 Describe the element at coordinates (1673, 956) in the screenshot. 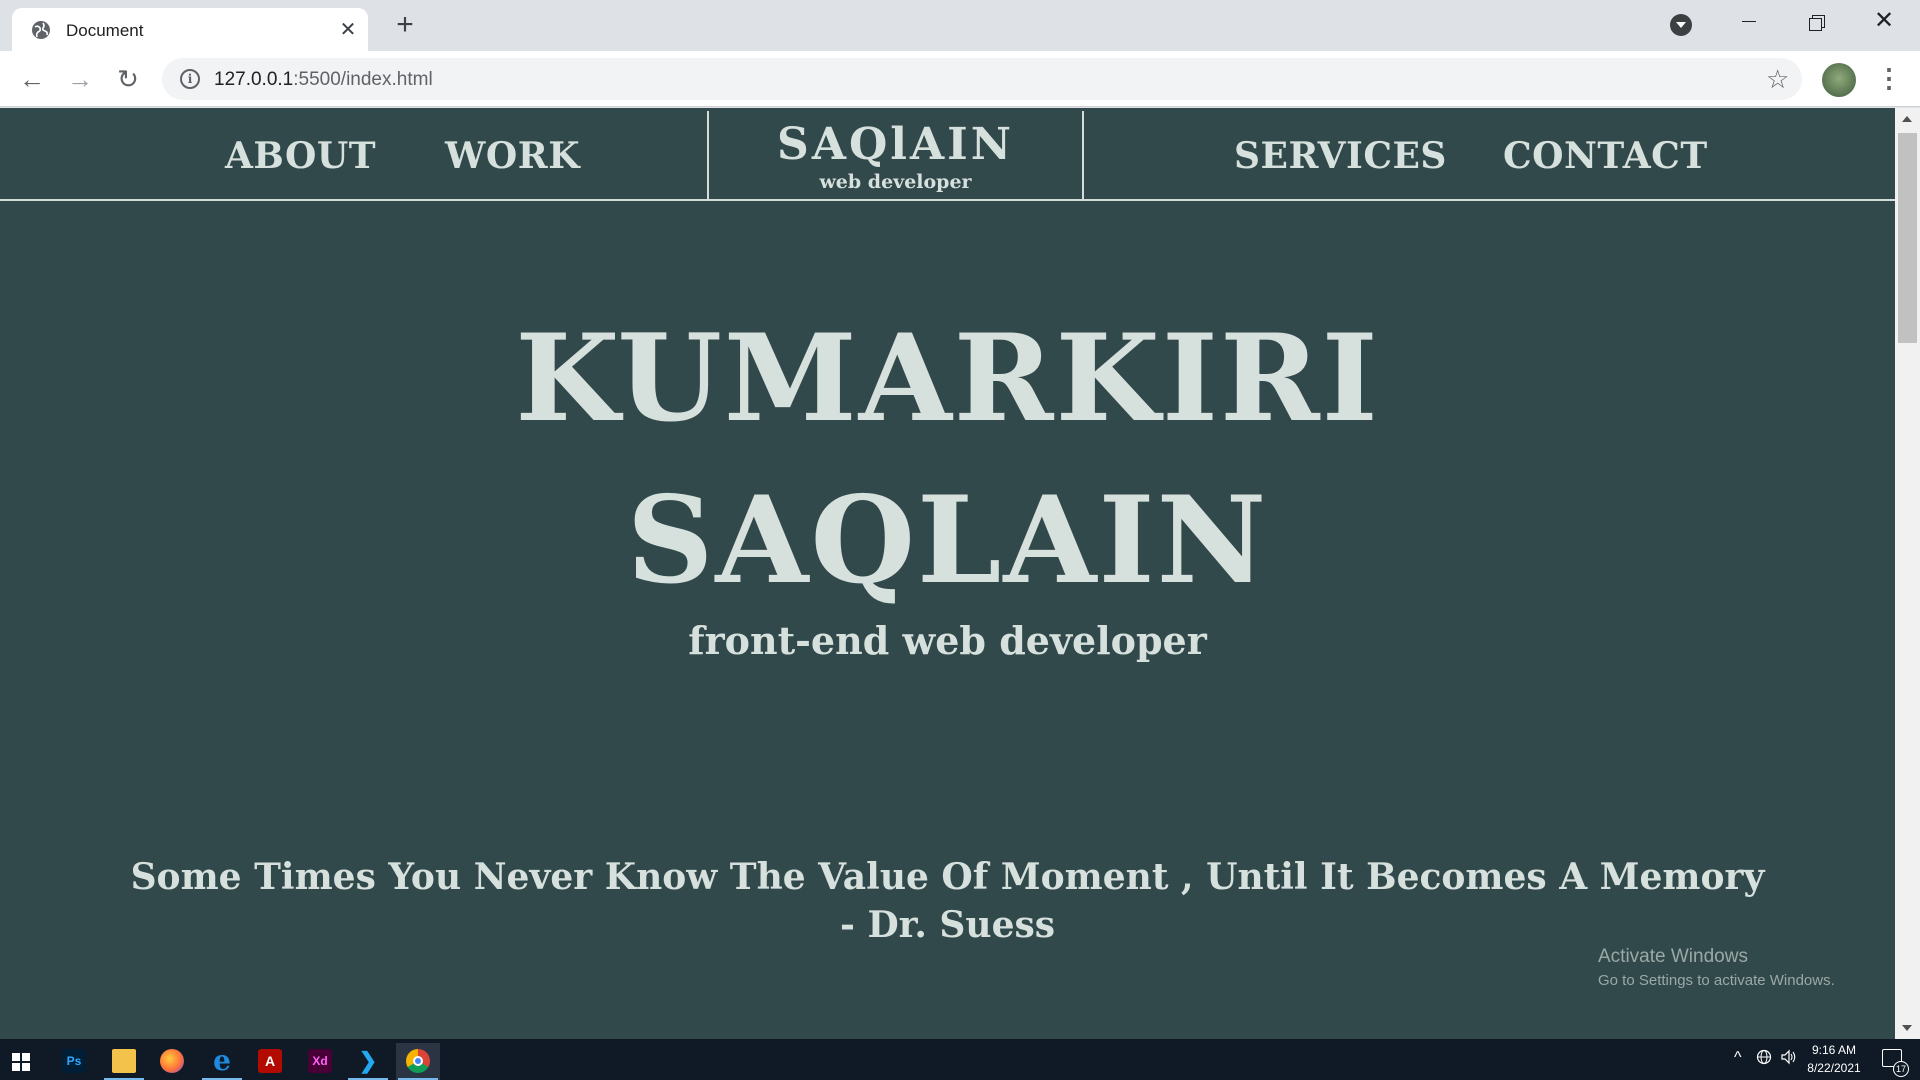

I see `activate-windows-title: Activate Windows` at that location.